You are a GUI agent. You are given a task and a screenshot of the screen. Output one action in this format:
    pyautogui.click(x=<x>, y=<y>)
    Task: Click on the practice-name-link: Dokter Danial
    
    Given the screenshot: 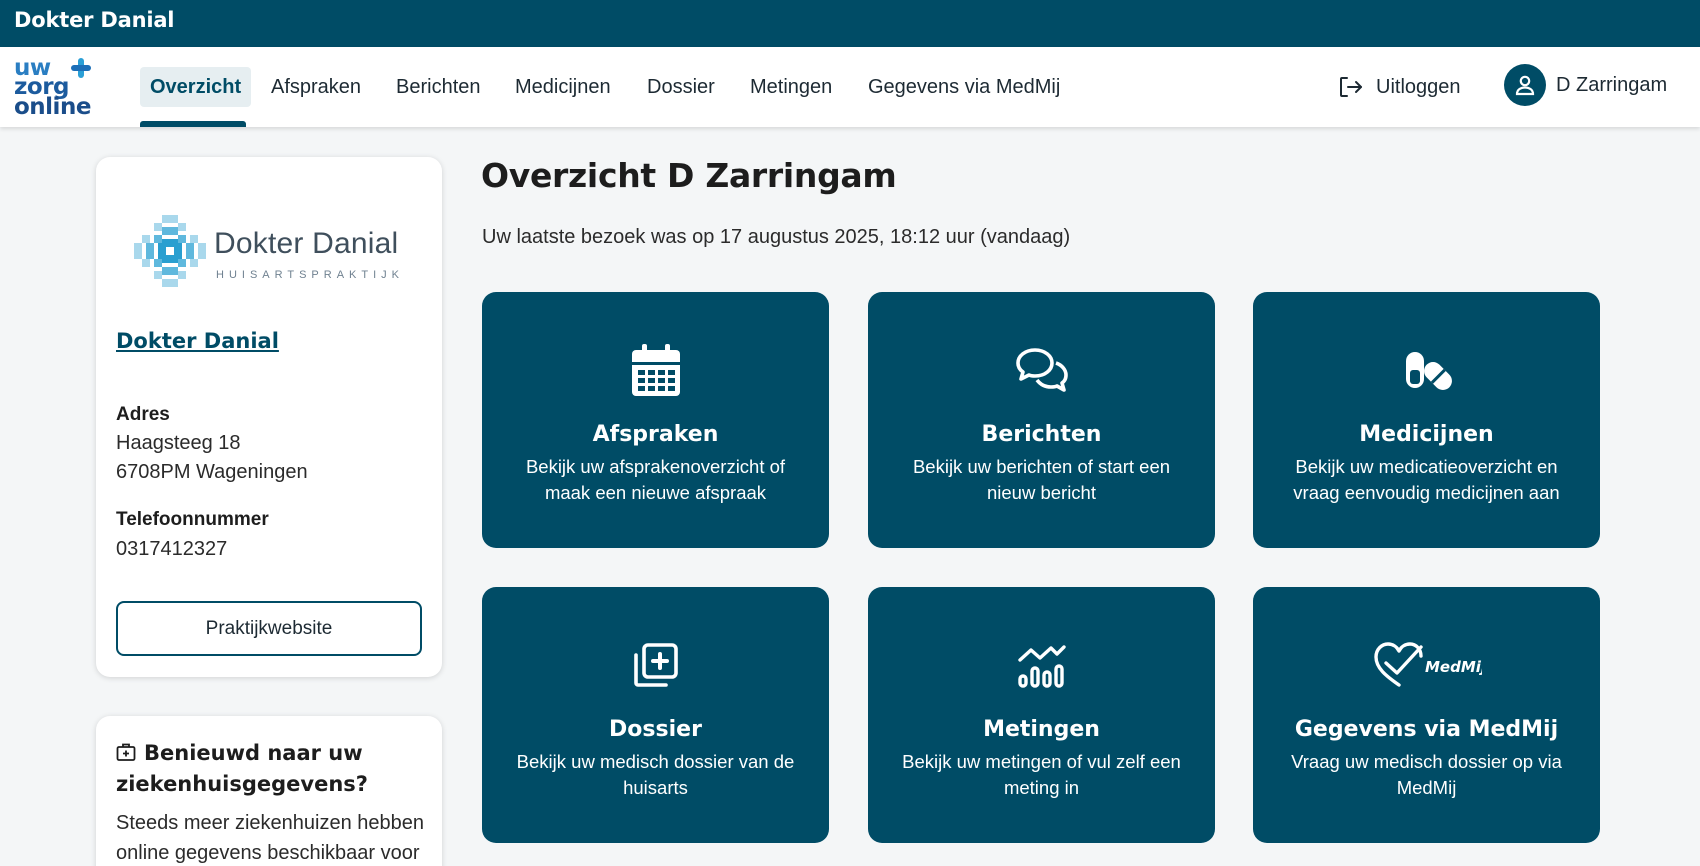 What is the action you would take?
    pyautogui.click(x=197, y=341)
    